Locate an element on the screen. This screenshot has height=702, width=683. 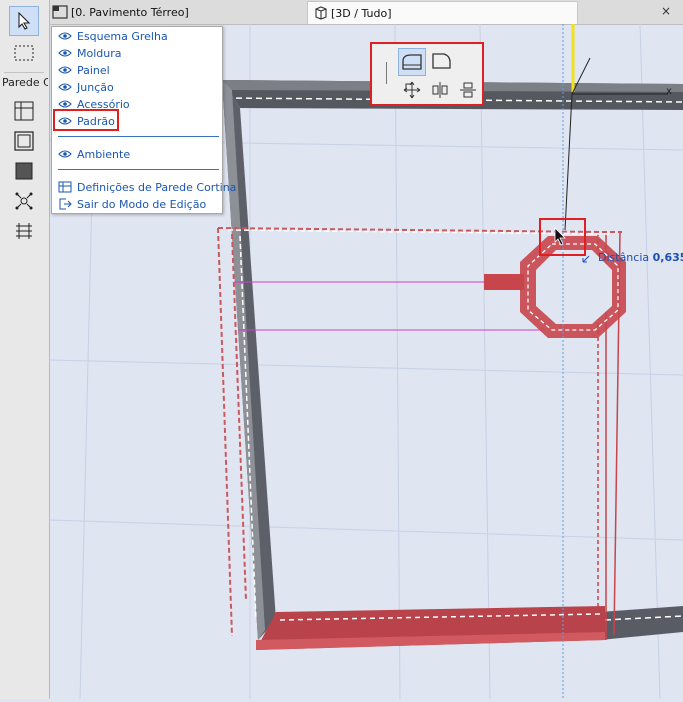
curtain-wall-settings-icon is located at coordinates (65, 187).